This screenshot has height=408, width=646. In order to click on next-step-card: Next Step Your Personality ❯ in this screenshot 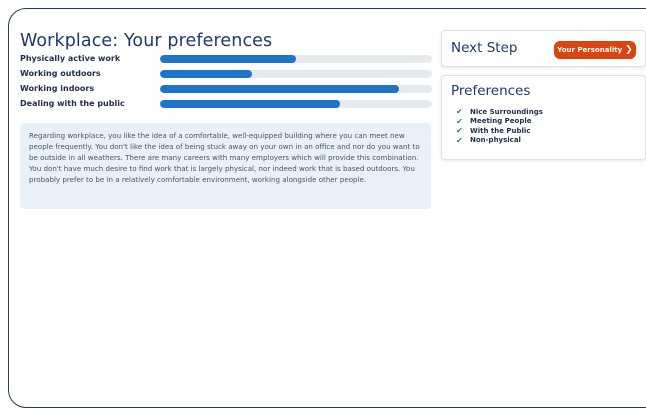, I will do `click(543, 48)`.